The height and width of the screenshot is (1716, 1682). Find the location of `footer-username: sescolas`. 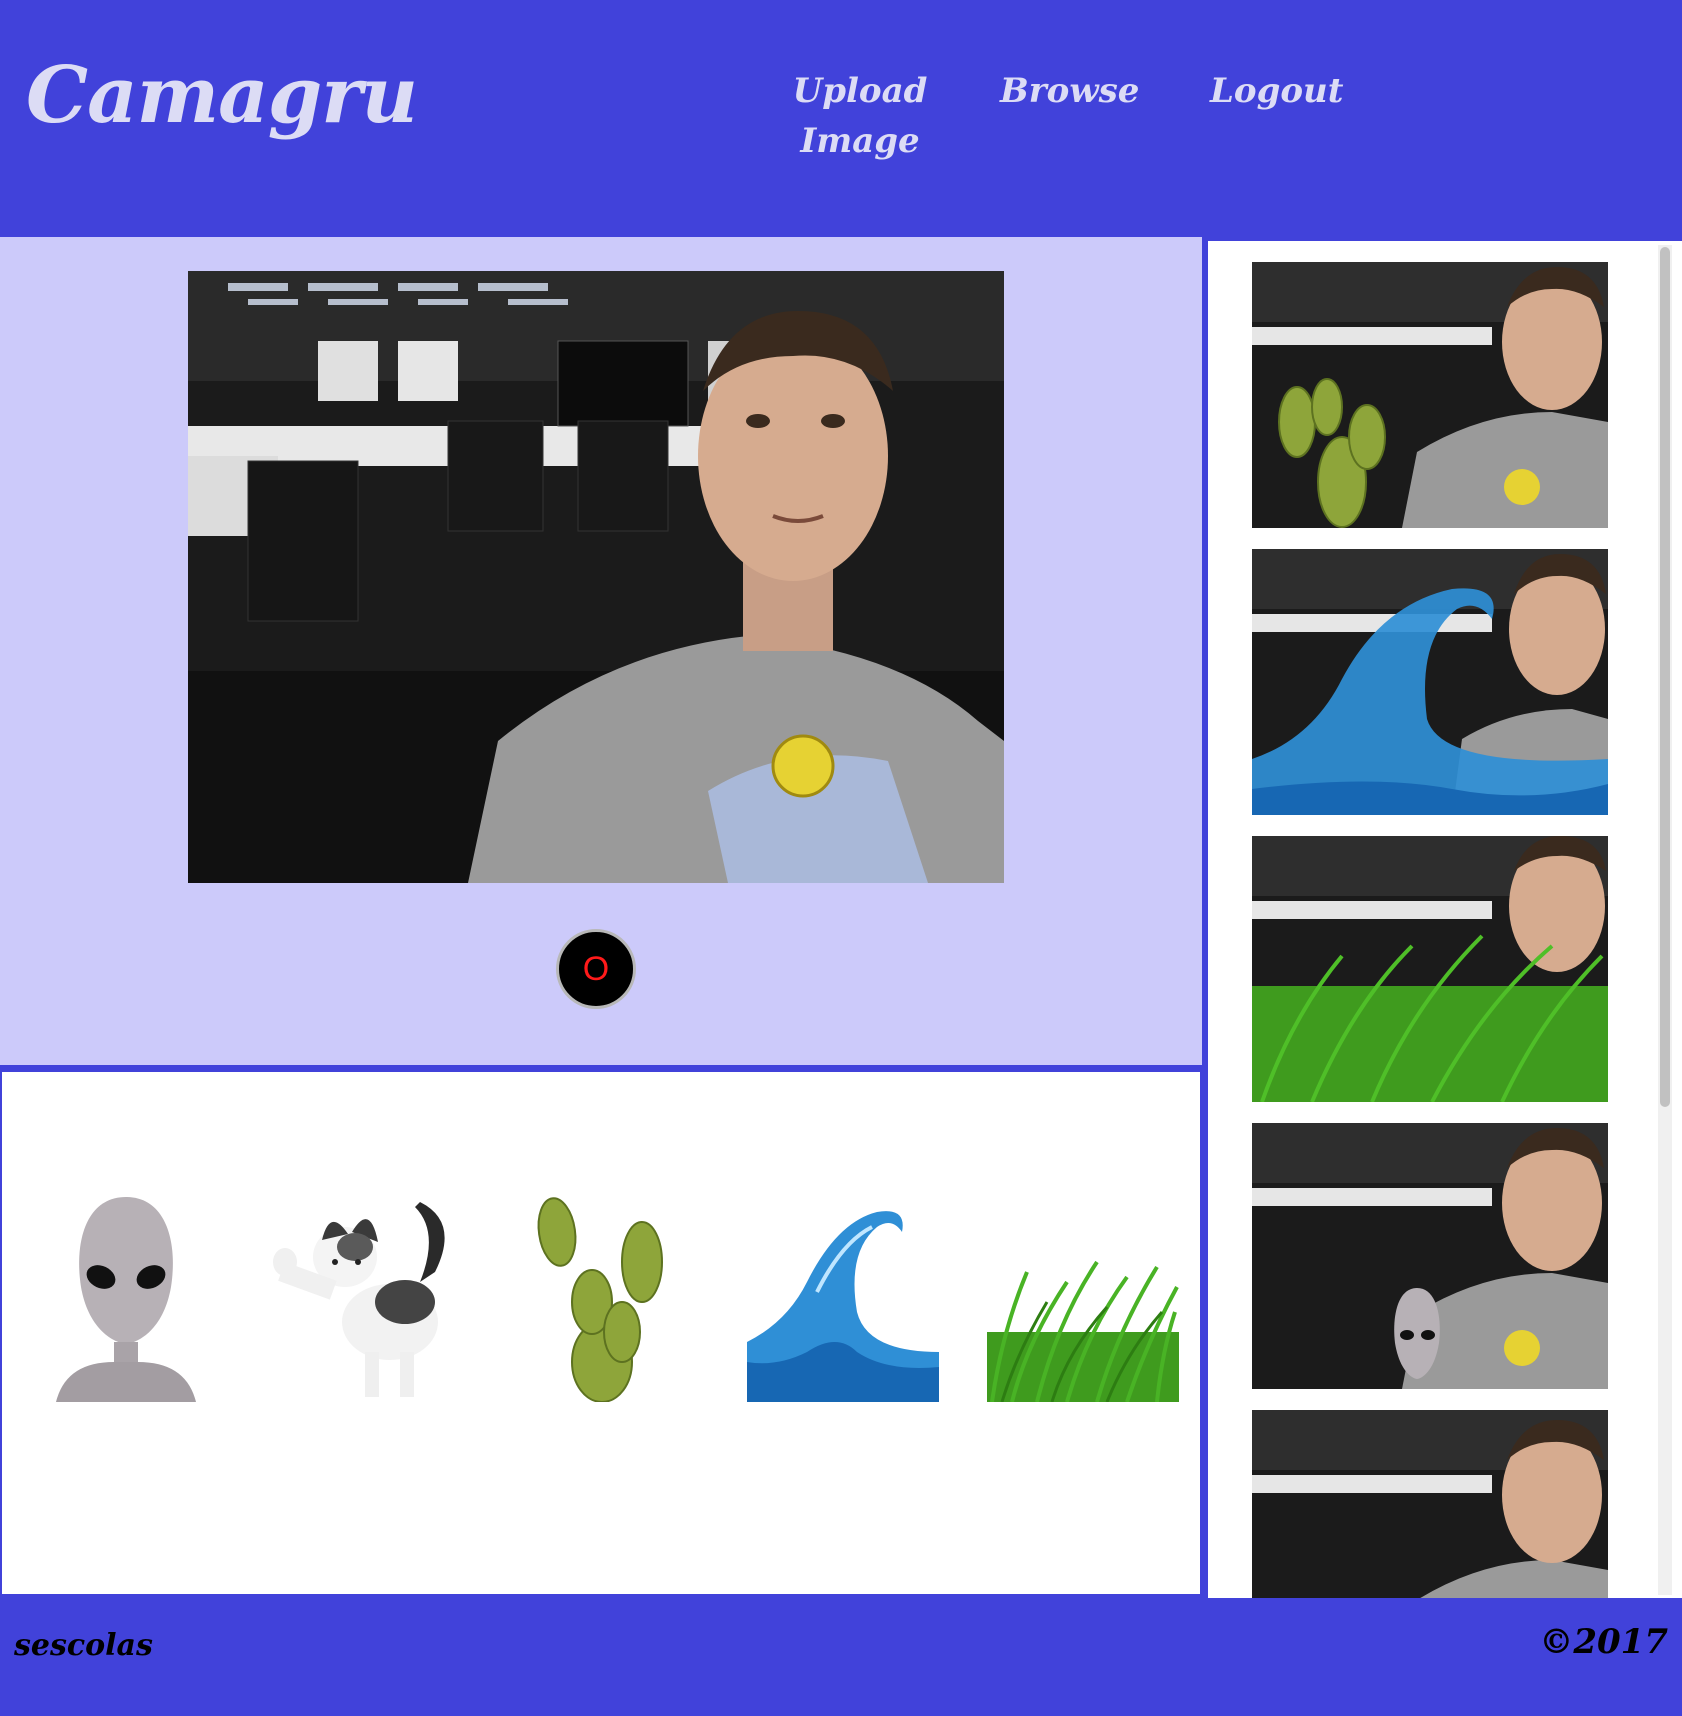

footer-username: sescolas is located at coordinates (83, 1645).